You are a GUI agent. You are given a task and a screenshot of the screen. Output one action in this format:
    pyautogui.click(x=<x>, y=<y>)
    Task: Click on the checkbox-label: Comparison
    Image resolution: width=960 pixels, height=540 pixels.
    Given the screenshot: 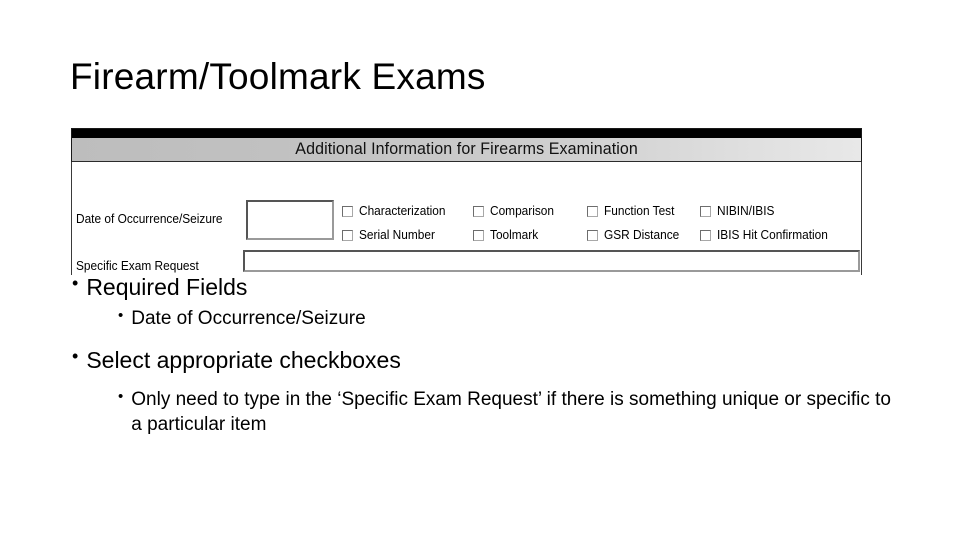 What is the action you would take?
    pyautogui.click(x=522, y=211)
    